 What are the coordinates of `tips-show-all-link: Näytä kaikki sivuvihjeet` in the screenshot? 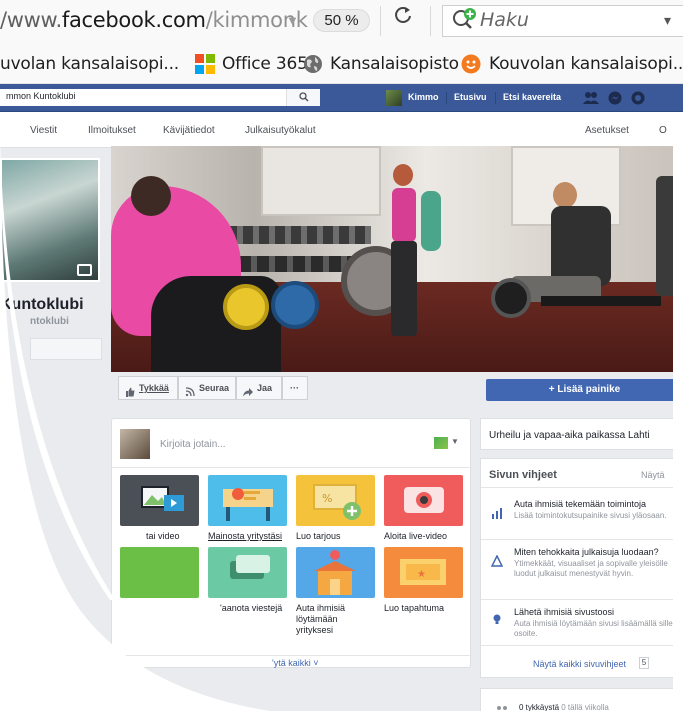 It's located at (579, 664).